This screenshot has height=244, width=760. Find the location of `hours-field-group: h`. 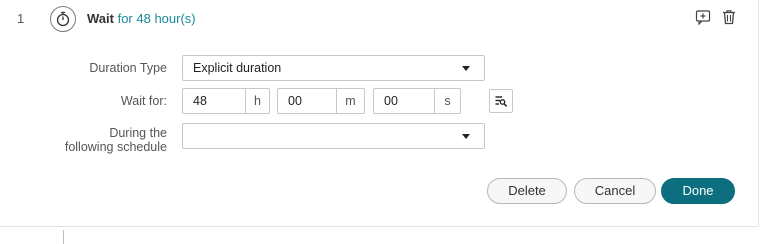

hours-field-group: h is located at coordinates (226, 101).